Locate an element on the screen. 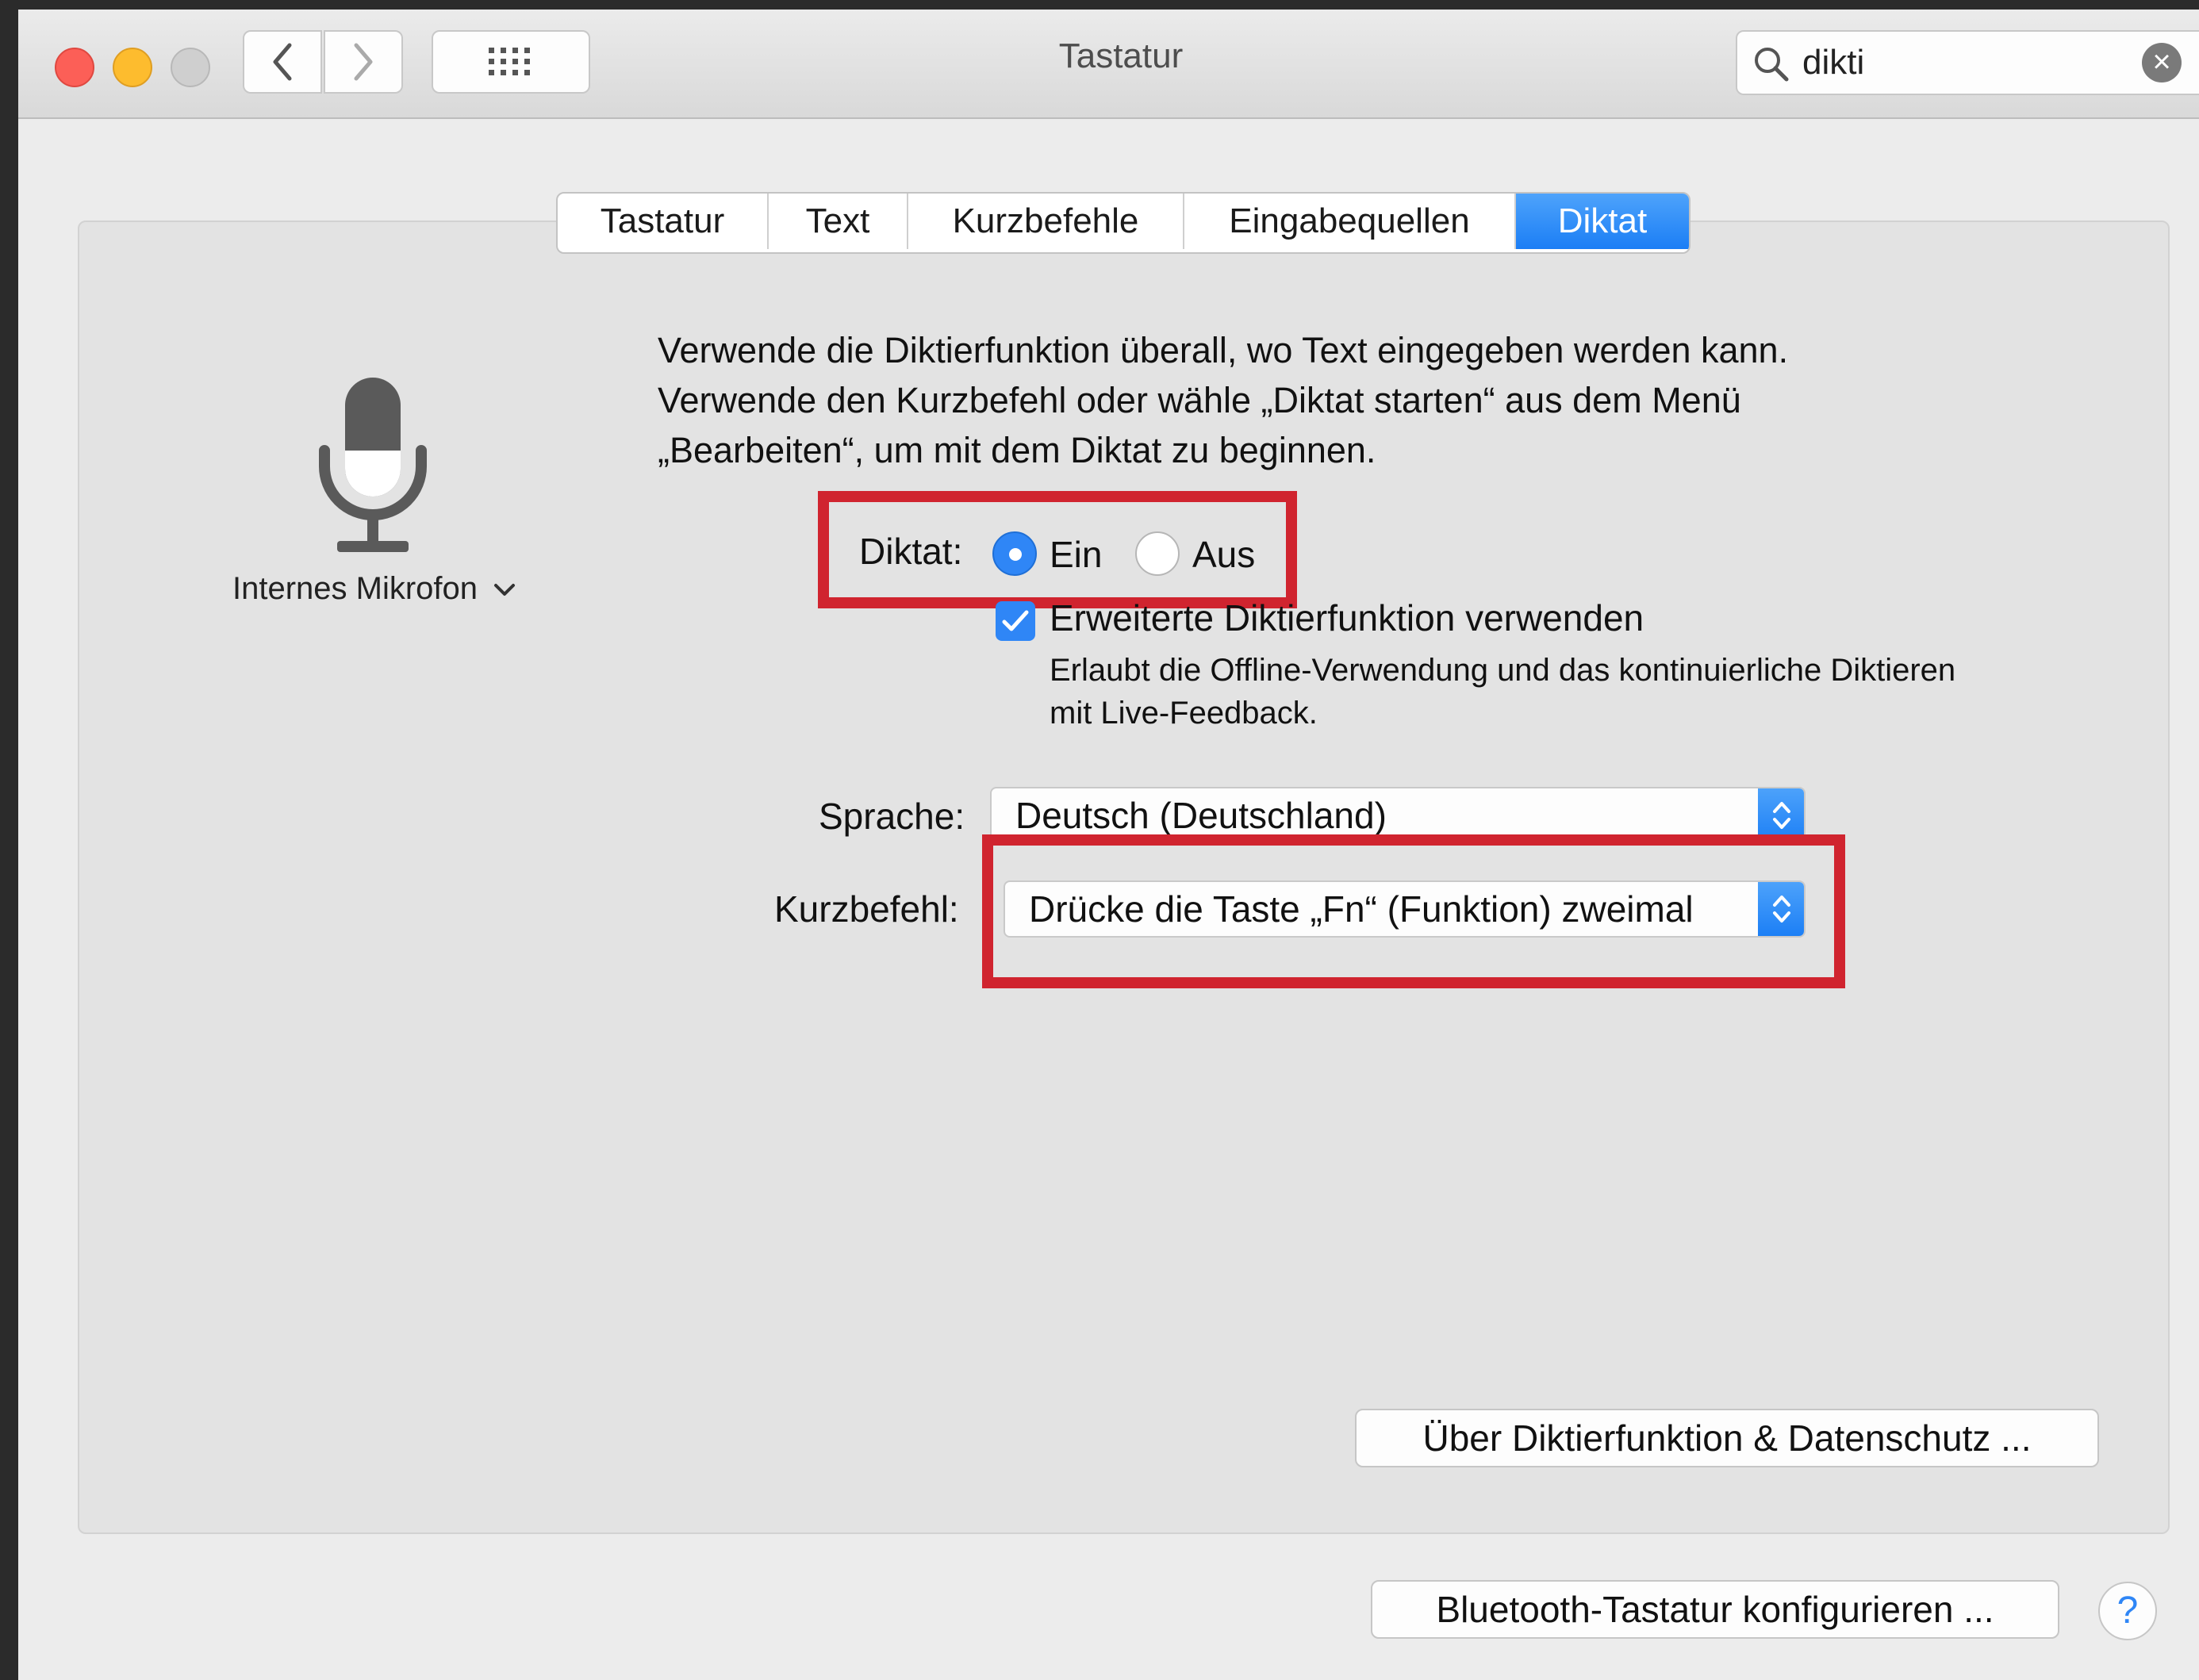 The image size is (2199, 1680). tab-diktat: Diktat is located at coordinates (1602, 221).